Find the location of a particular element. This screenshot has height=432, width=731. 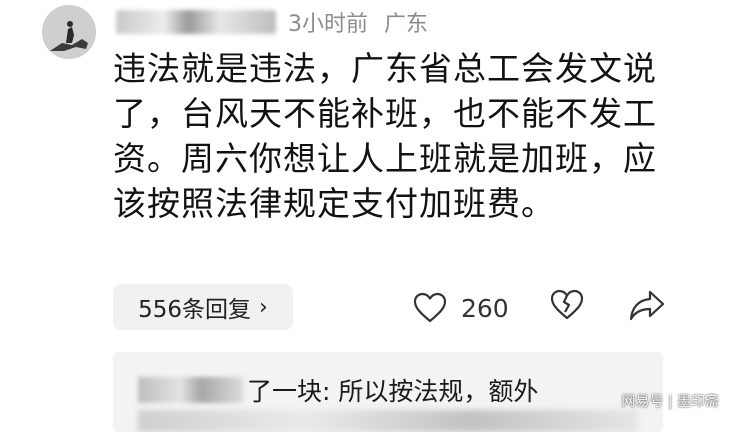

sub-reply-preview: 了一块: 所以按法规，额外 is located at coordinates (388, 392).